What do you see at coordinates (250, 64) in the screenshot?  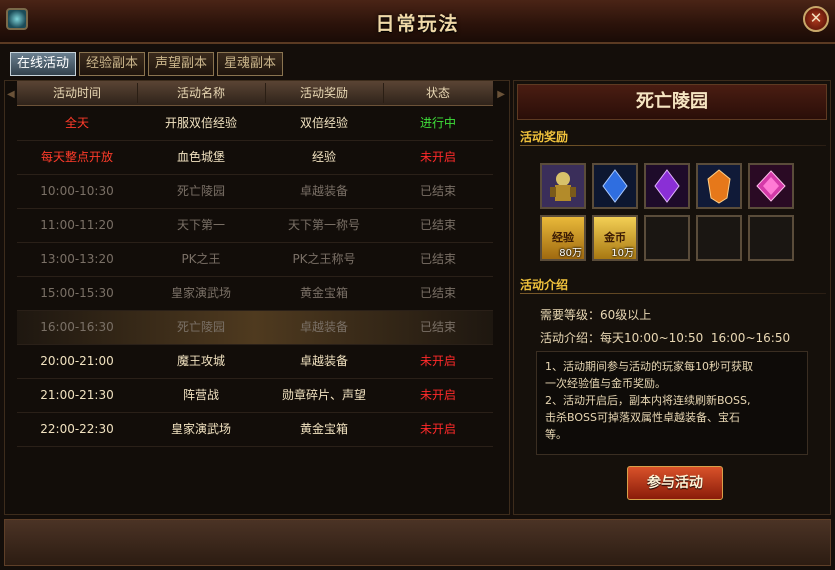 I see `tab-star-soul-dungeon: 星魂副本` at bounding box center [250, 64].